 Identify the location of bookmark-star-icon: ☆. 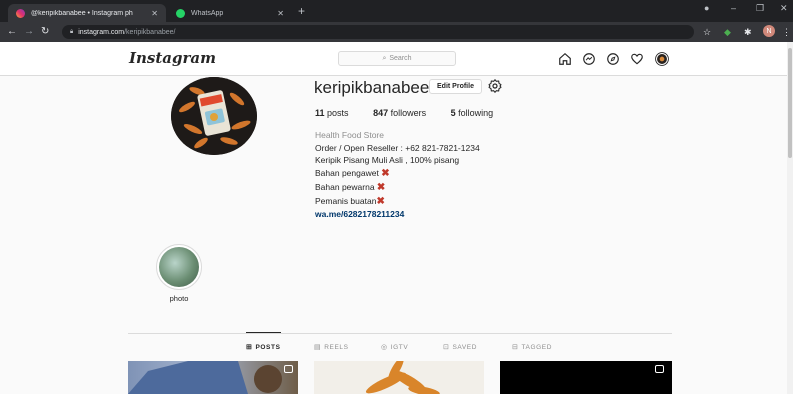
(707, 32).